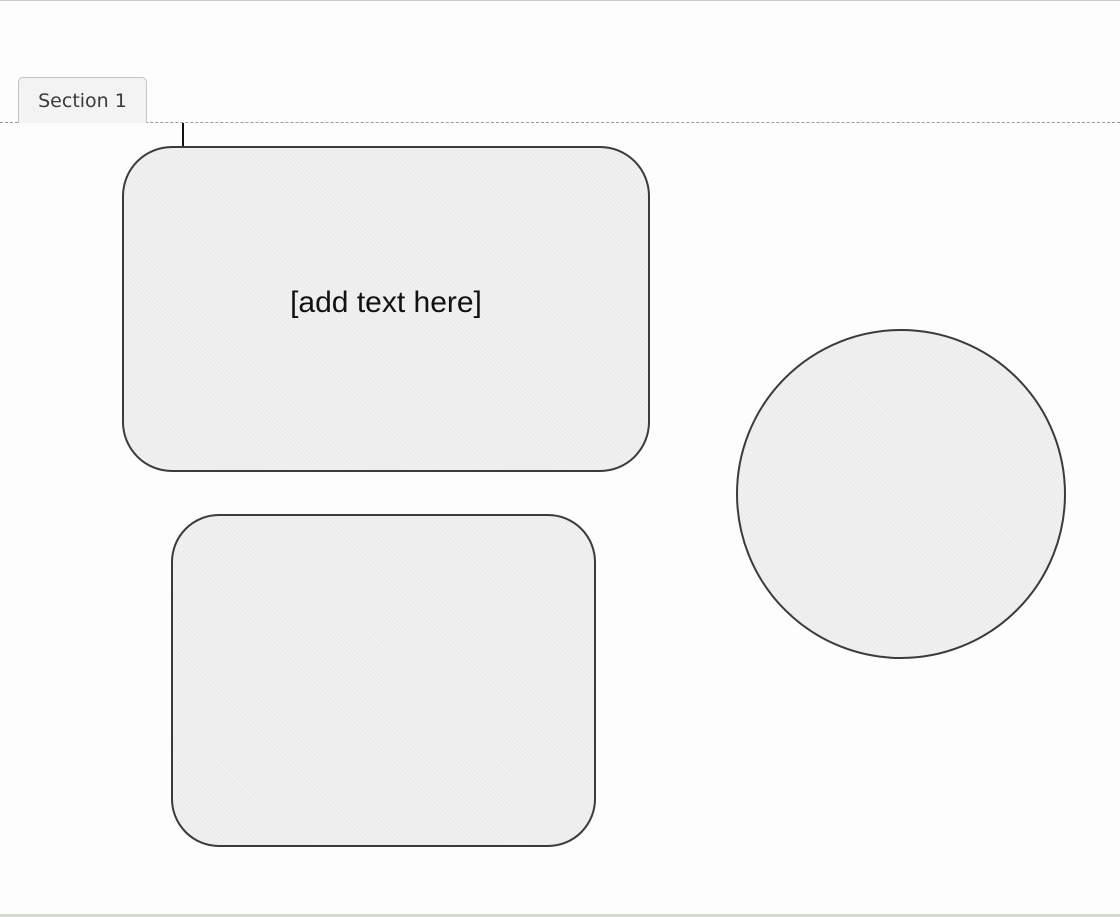 The width and height of the screenshot is (1120, 917). Describe the element at coordinates (386, 303) in the screenshot. I see `shape-text-placeholder: [add text here]` at that location.